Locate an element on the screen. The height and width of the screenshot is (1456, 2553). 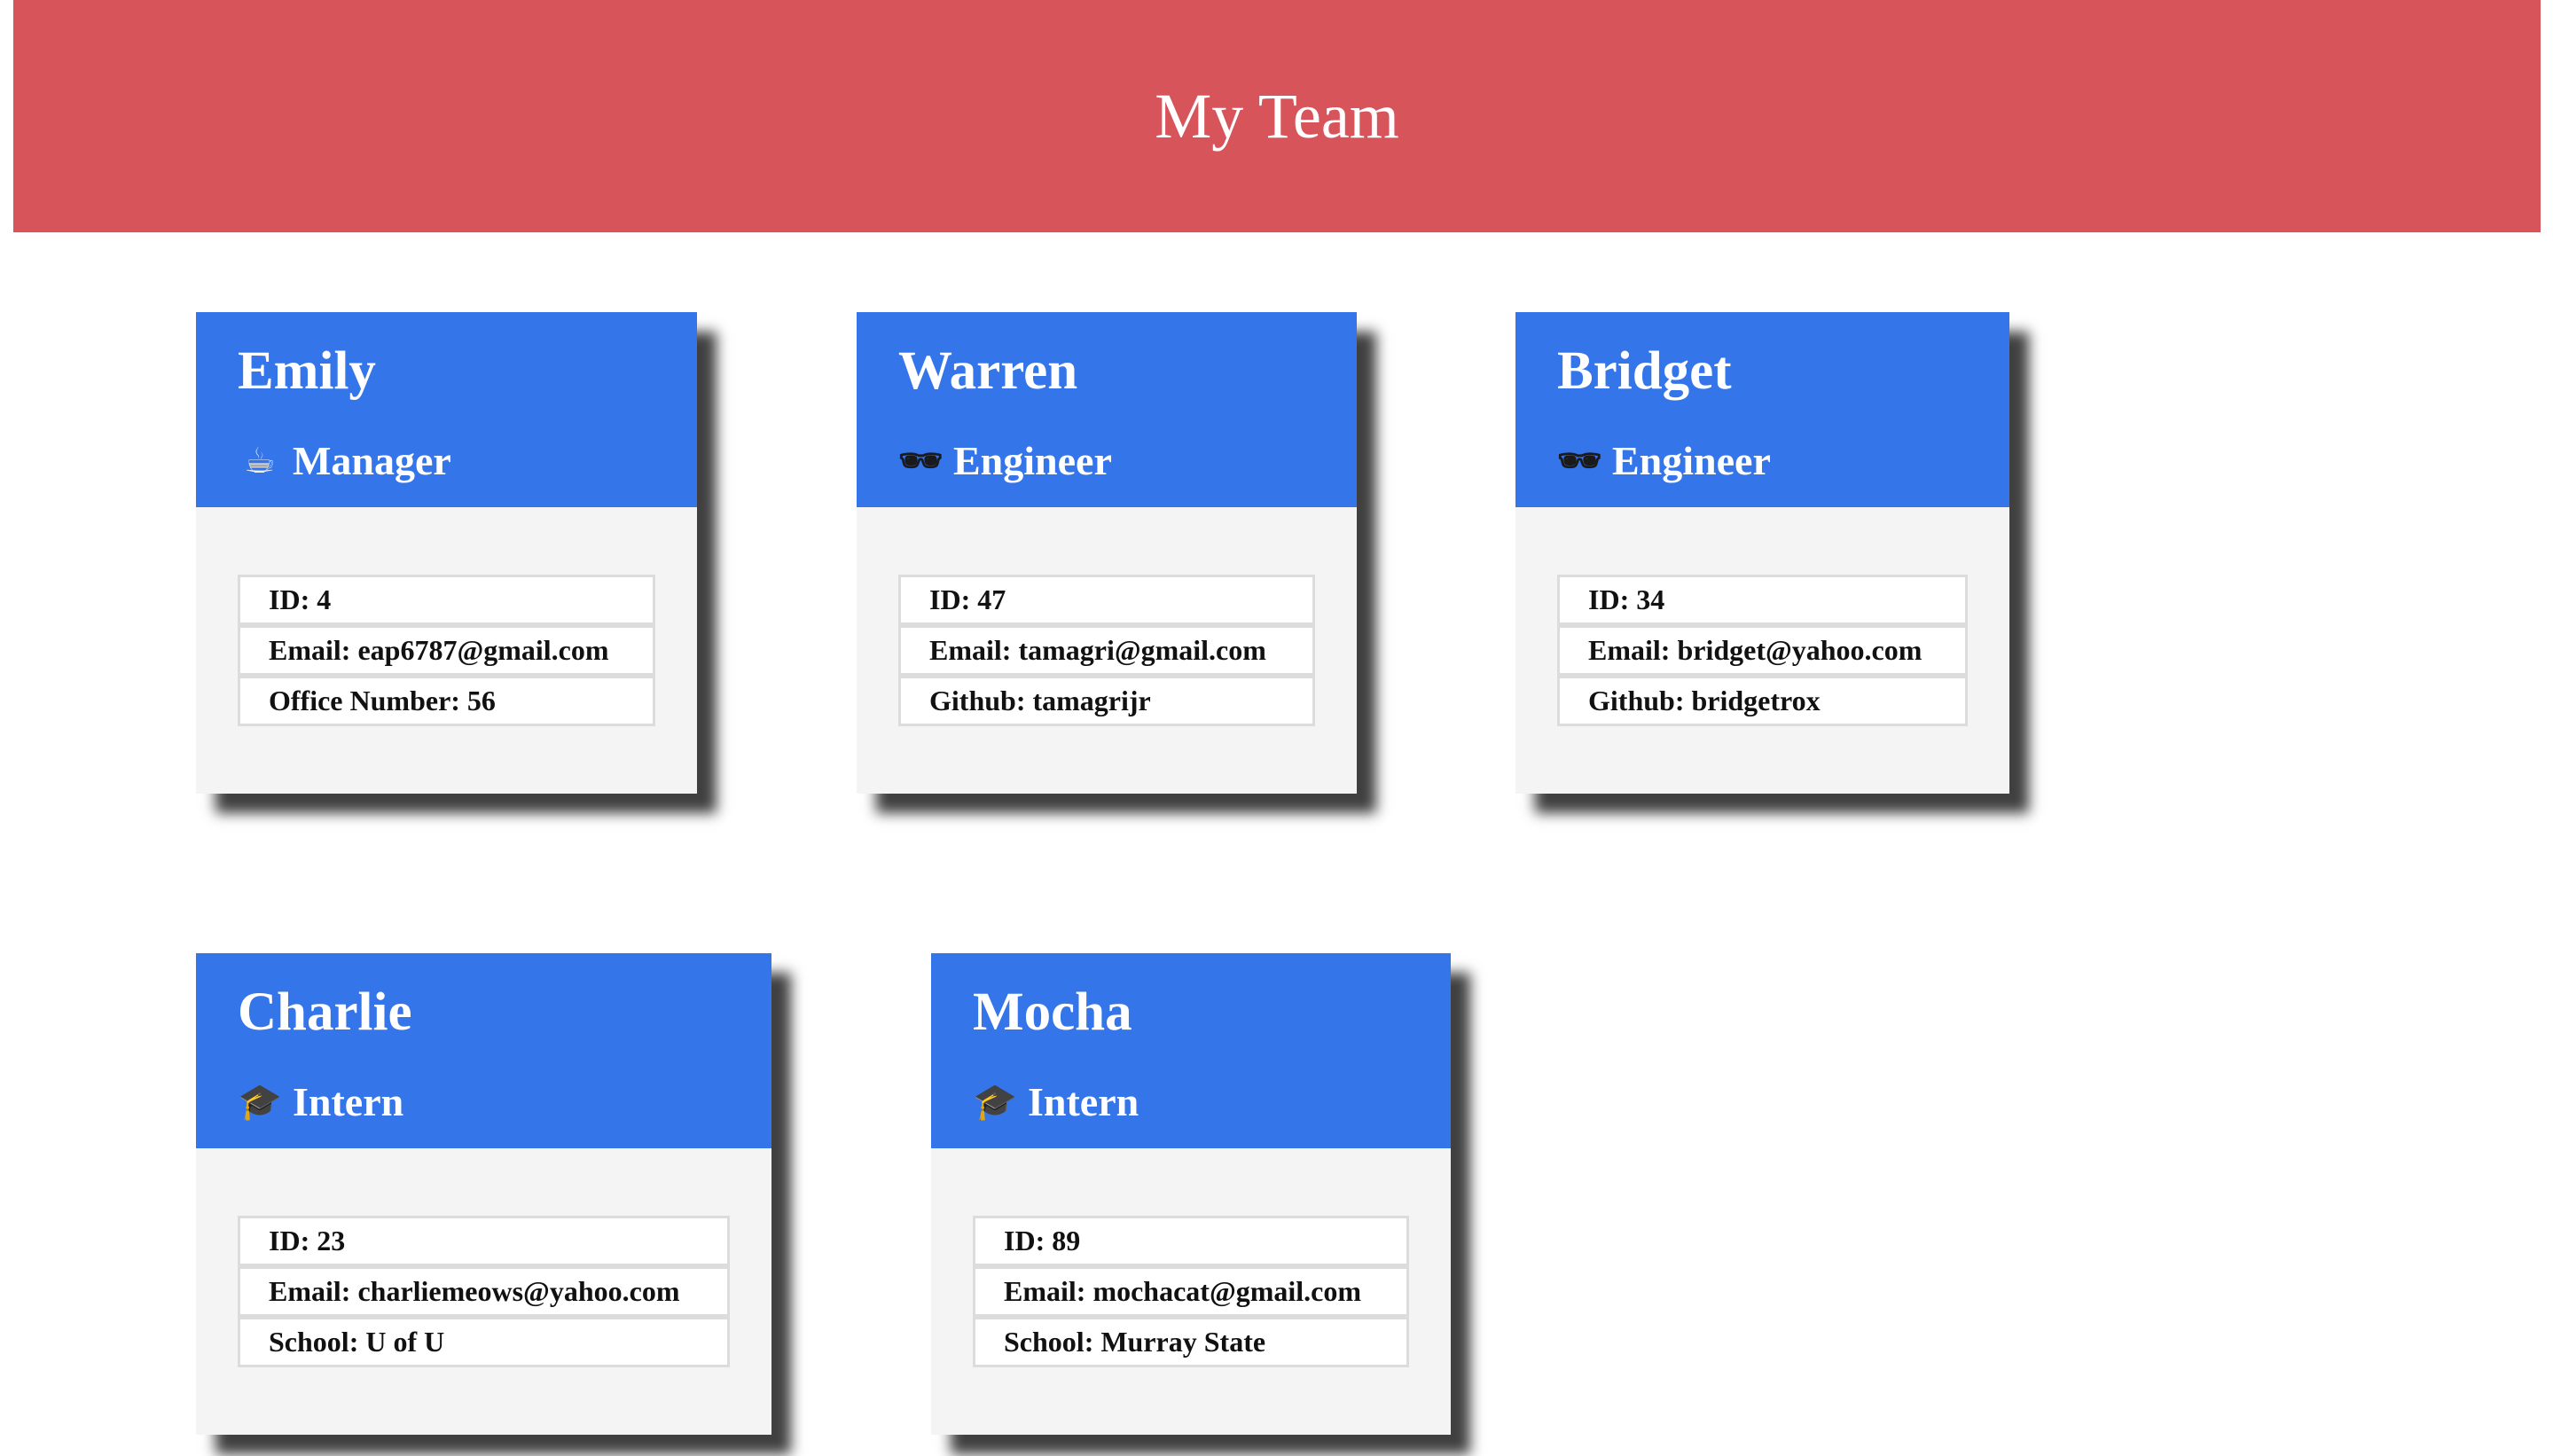
card-header: Charlie 🎓 Intern is located at coordinates (483, 1050).